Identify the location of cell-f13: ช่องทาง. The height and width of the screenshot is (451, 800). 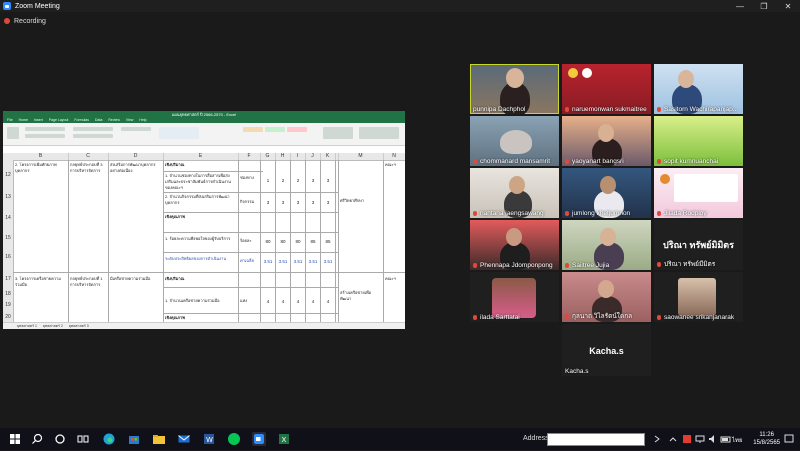
(250, 178).